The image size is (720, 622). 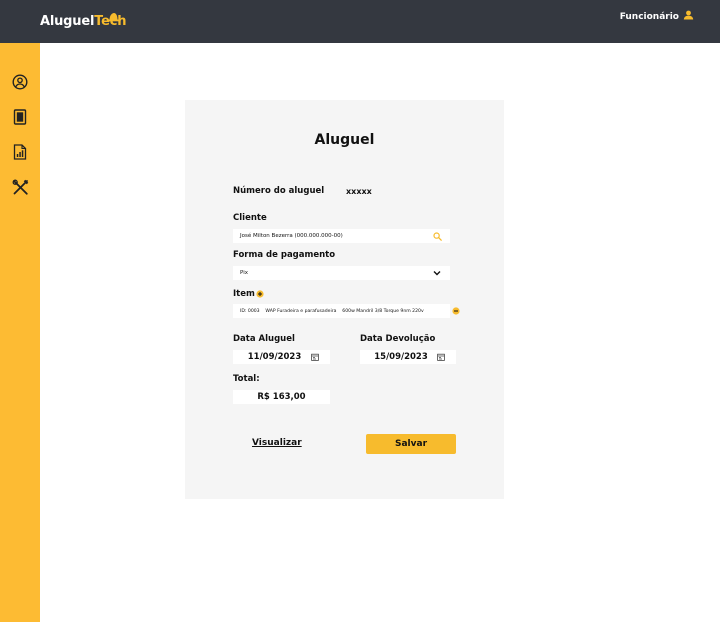 I want to click on add-item-icon, so click(x=260, y=294).